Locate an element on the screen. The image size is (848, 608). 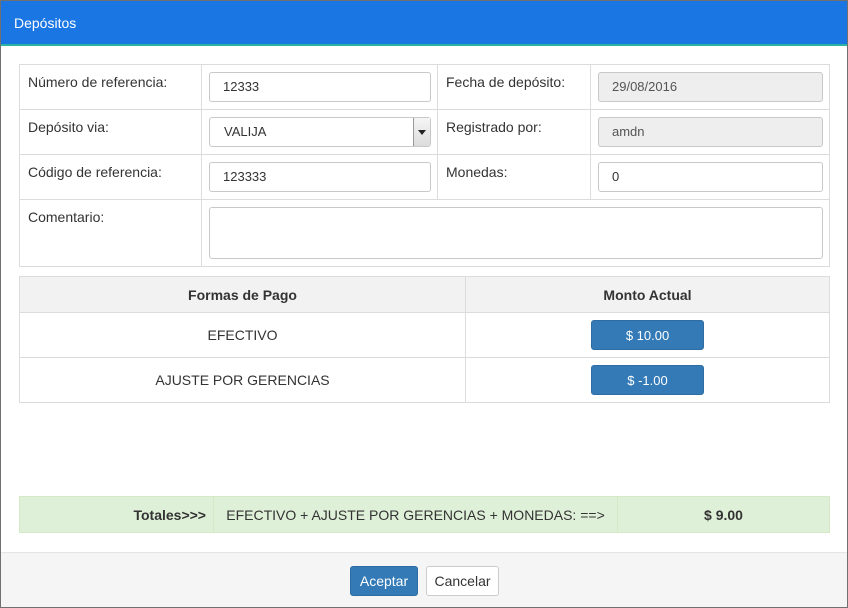
totals-label: Totales>>> is located at coordinates (116, 514).